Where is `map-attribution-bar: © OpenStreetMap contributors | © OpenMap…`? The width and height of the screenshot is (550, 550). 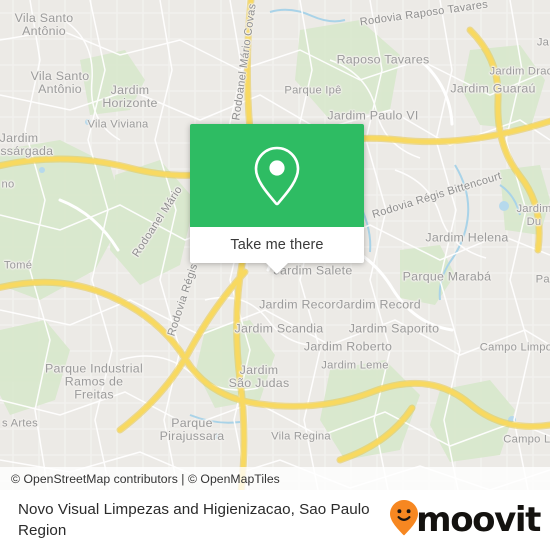 map-attribution-bar: © OpenStreetMap contributors | © OpenMap… is located at coordinates (275, 478).